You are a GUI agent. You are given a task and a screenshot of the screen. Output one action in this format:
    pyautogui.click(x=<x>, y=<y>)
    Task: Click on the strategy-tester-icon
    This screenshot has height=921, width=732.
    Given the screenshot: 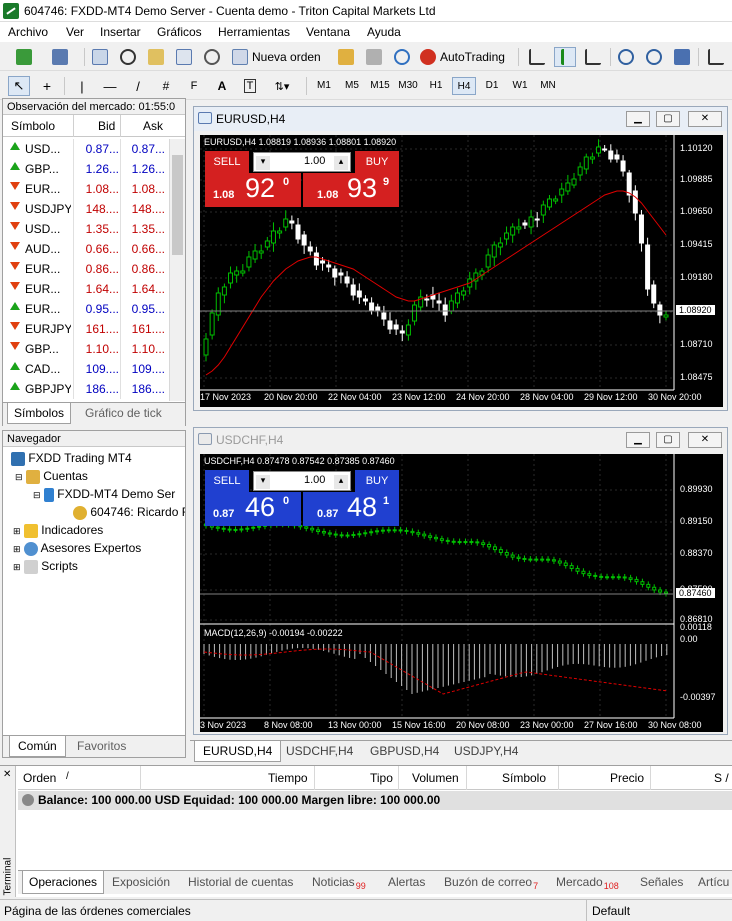 What is the action you would take?
    pyautogui.click(x=212, y=57)
    